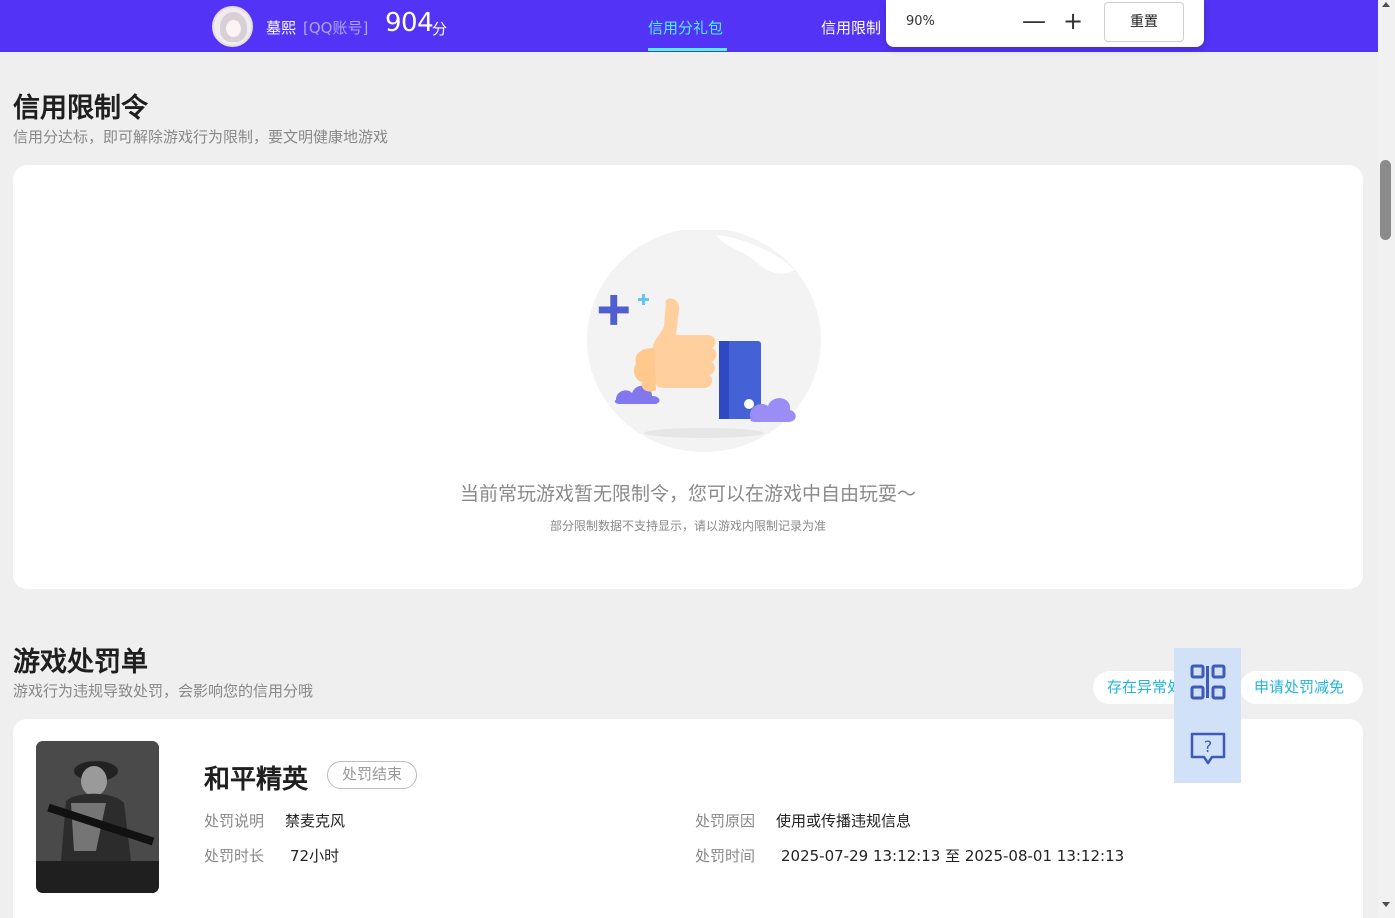 The height and width of the screenshot is (918, 1395). I want to click on penalty-section-subtitle: 游戏行为违规导致处罚，会影响您的信用分哦, so click(163, 691).